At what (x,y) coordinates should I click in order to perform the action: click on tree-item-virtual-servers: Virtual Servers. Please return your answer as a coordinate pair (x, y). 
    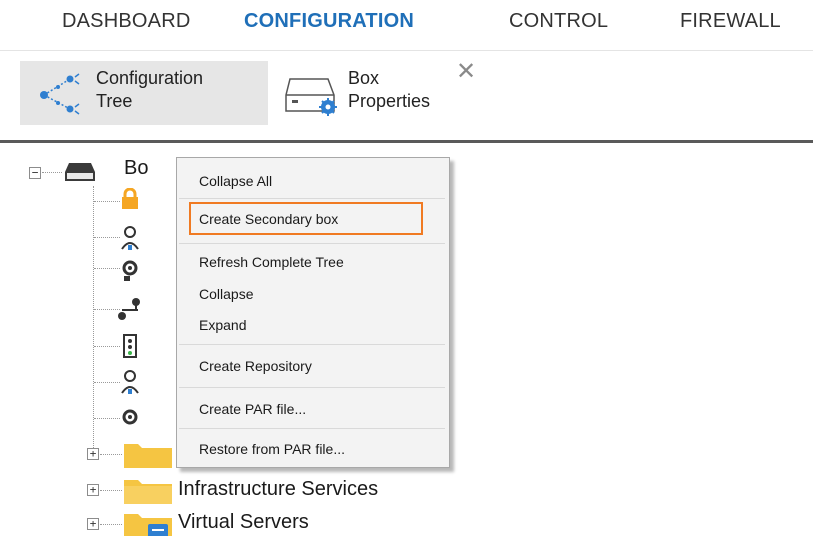
    Looking at the image, I should click on (243, 522).